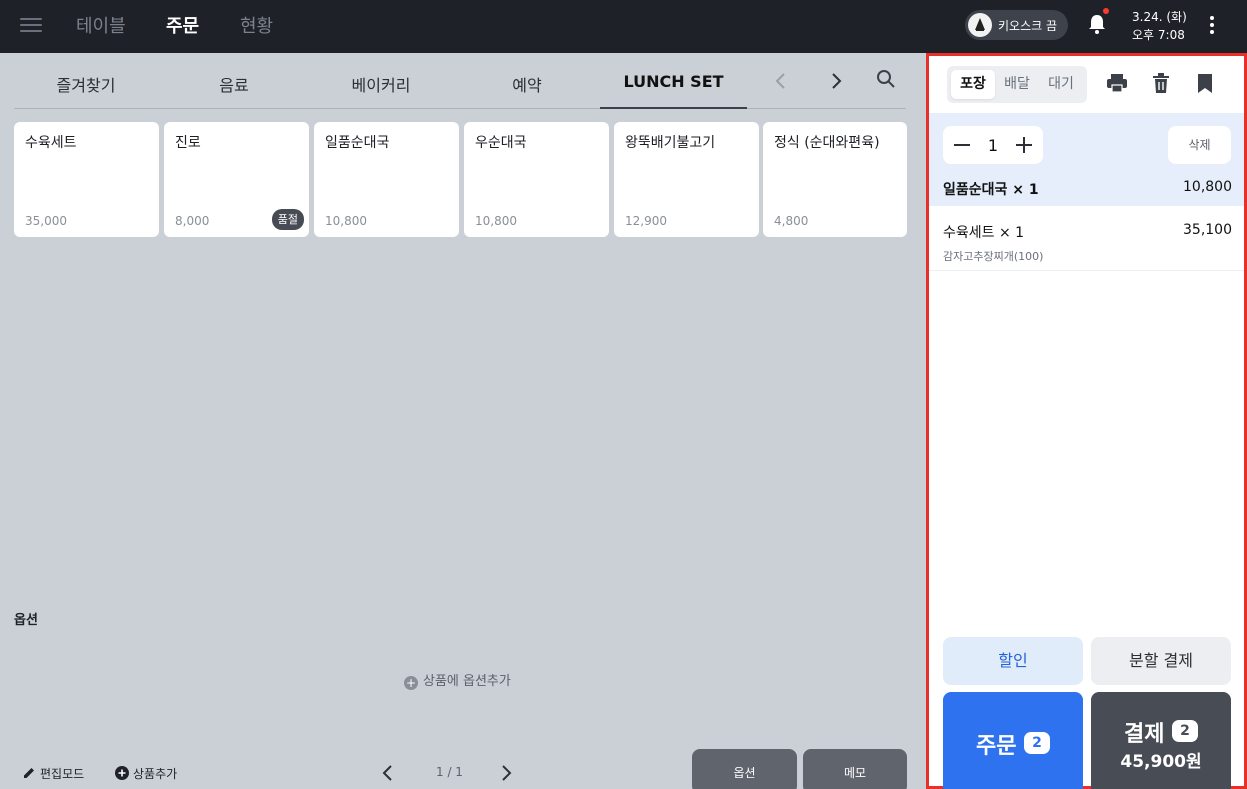  Describe the element at coordinates (791, 221) in the screenshot. I see `product-price: 4,800` at that location.